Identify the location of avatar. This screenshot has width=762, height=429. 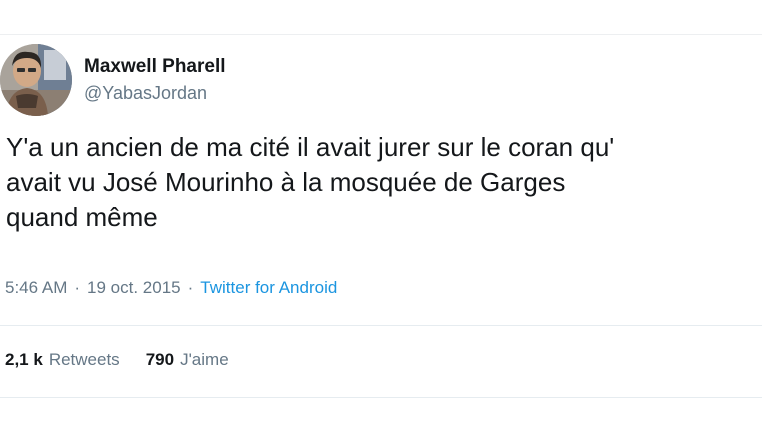
(36, 80).